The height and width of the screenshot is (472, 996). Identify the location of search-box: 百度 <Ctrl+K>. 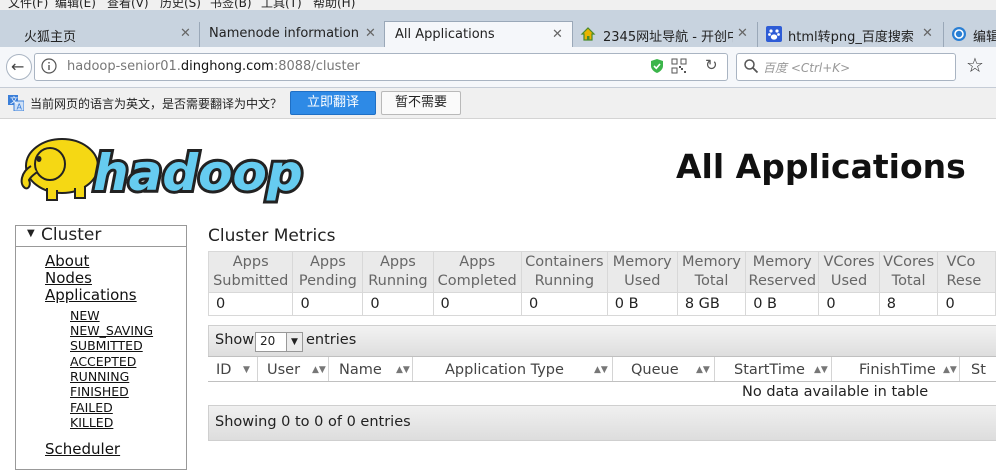
(846, 67).